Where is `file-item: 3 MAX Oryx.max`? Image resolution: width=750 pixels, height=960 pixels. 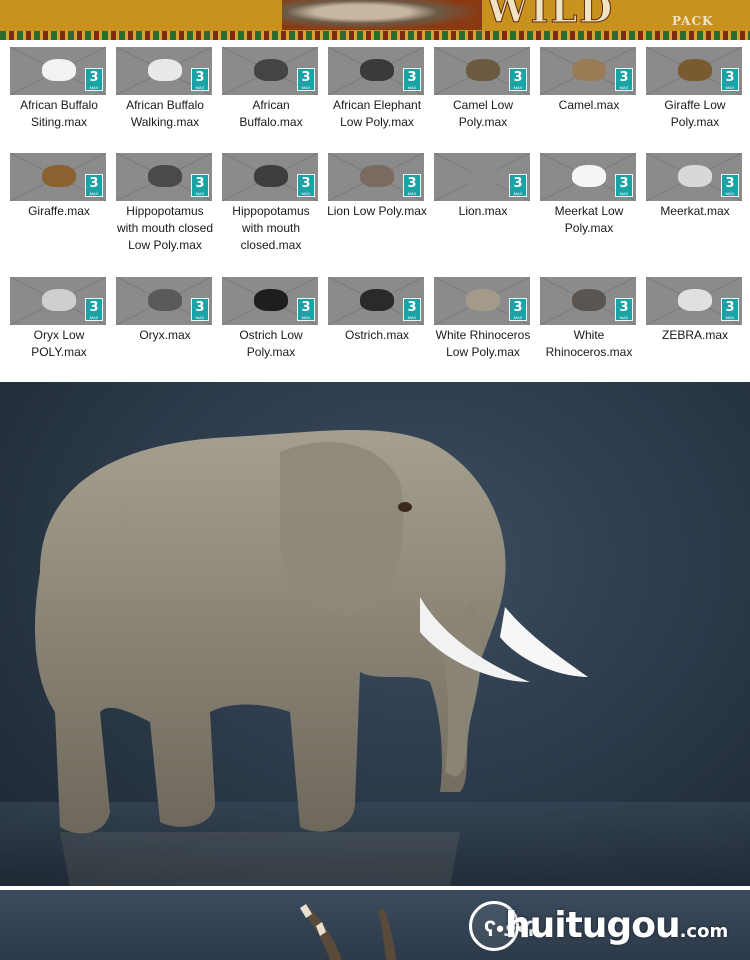
file-item: 3 MAX Oryx.max is located at coordinates (165, 310).